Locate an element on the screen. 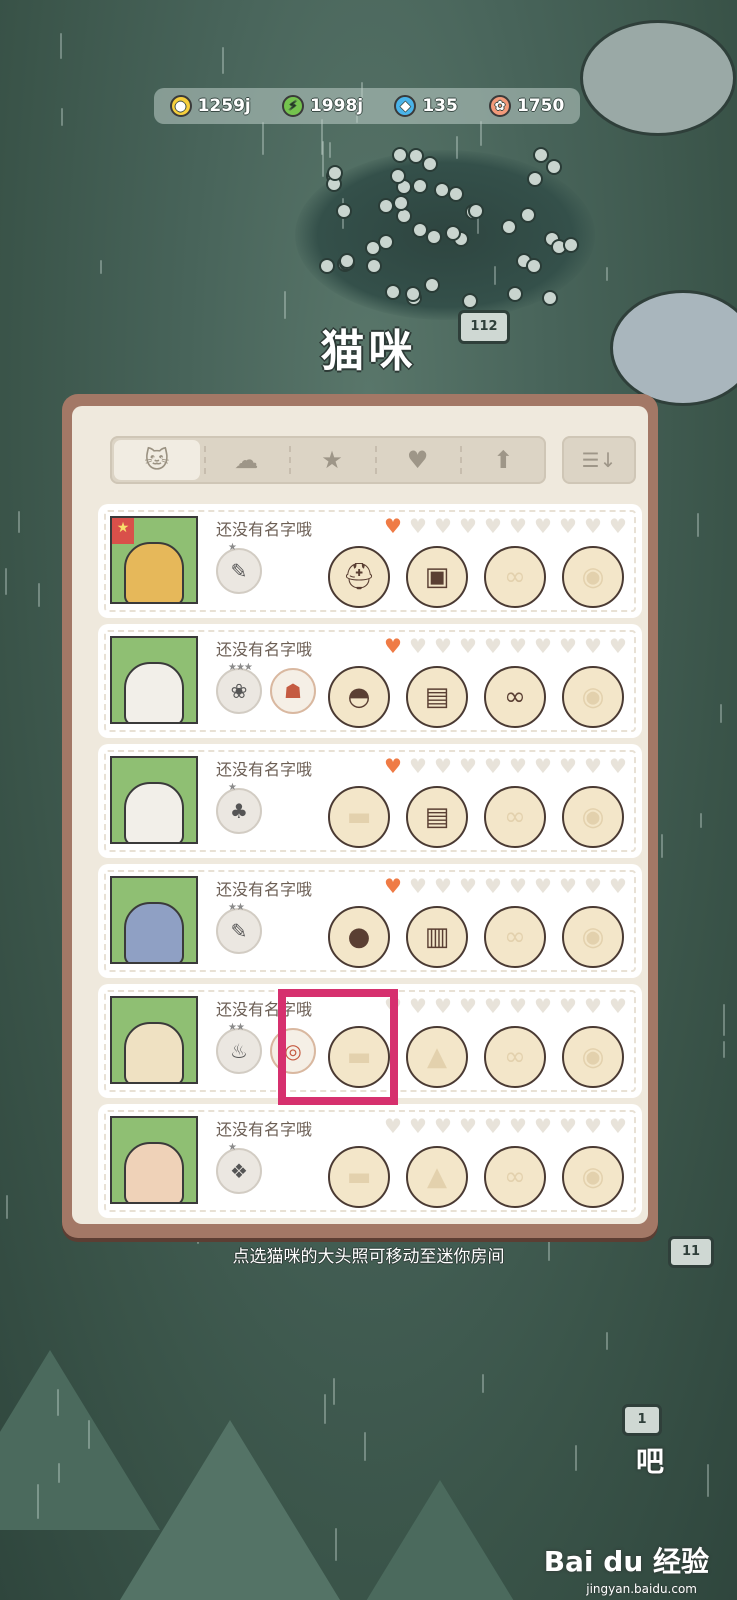  carrot-skill-icon: ✎ ★★ is located at coordinates (239, 928).